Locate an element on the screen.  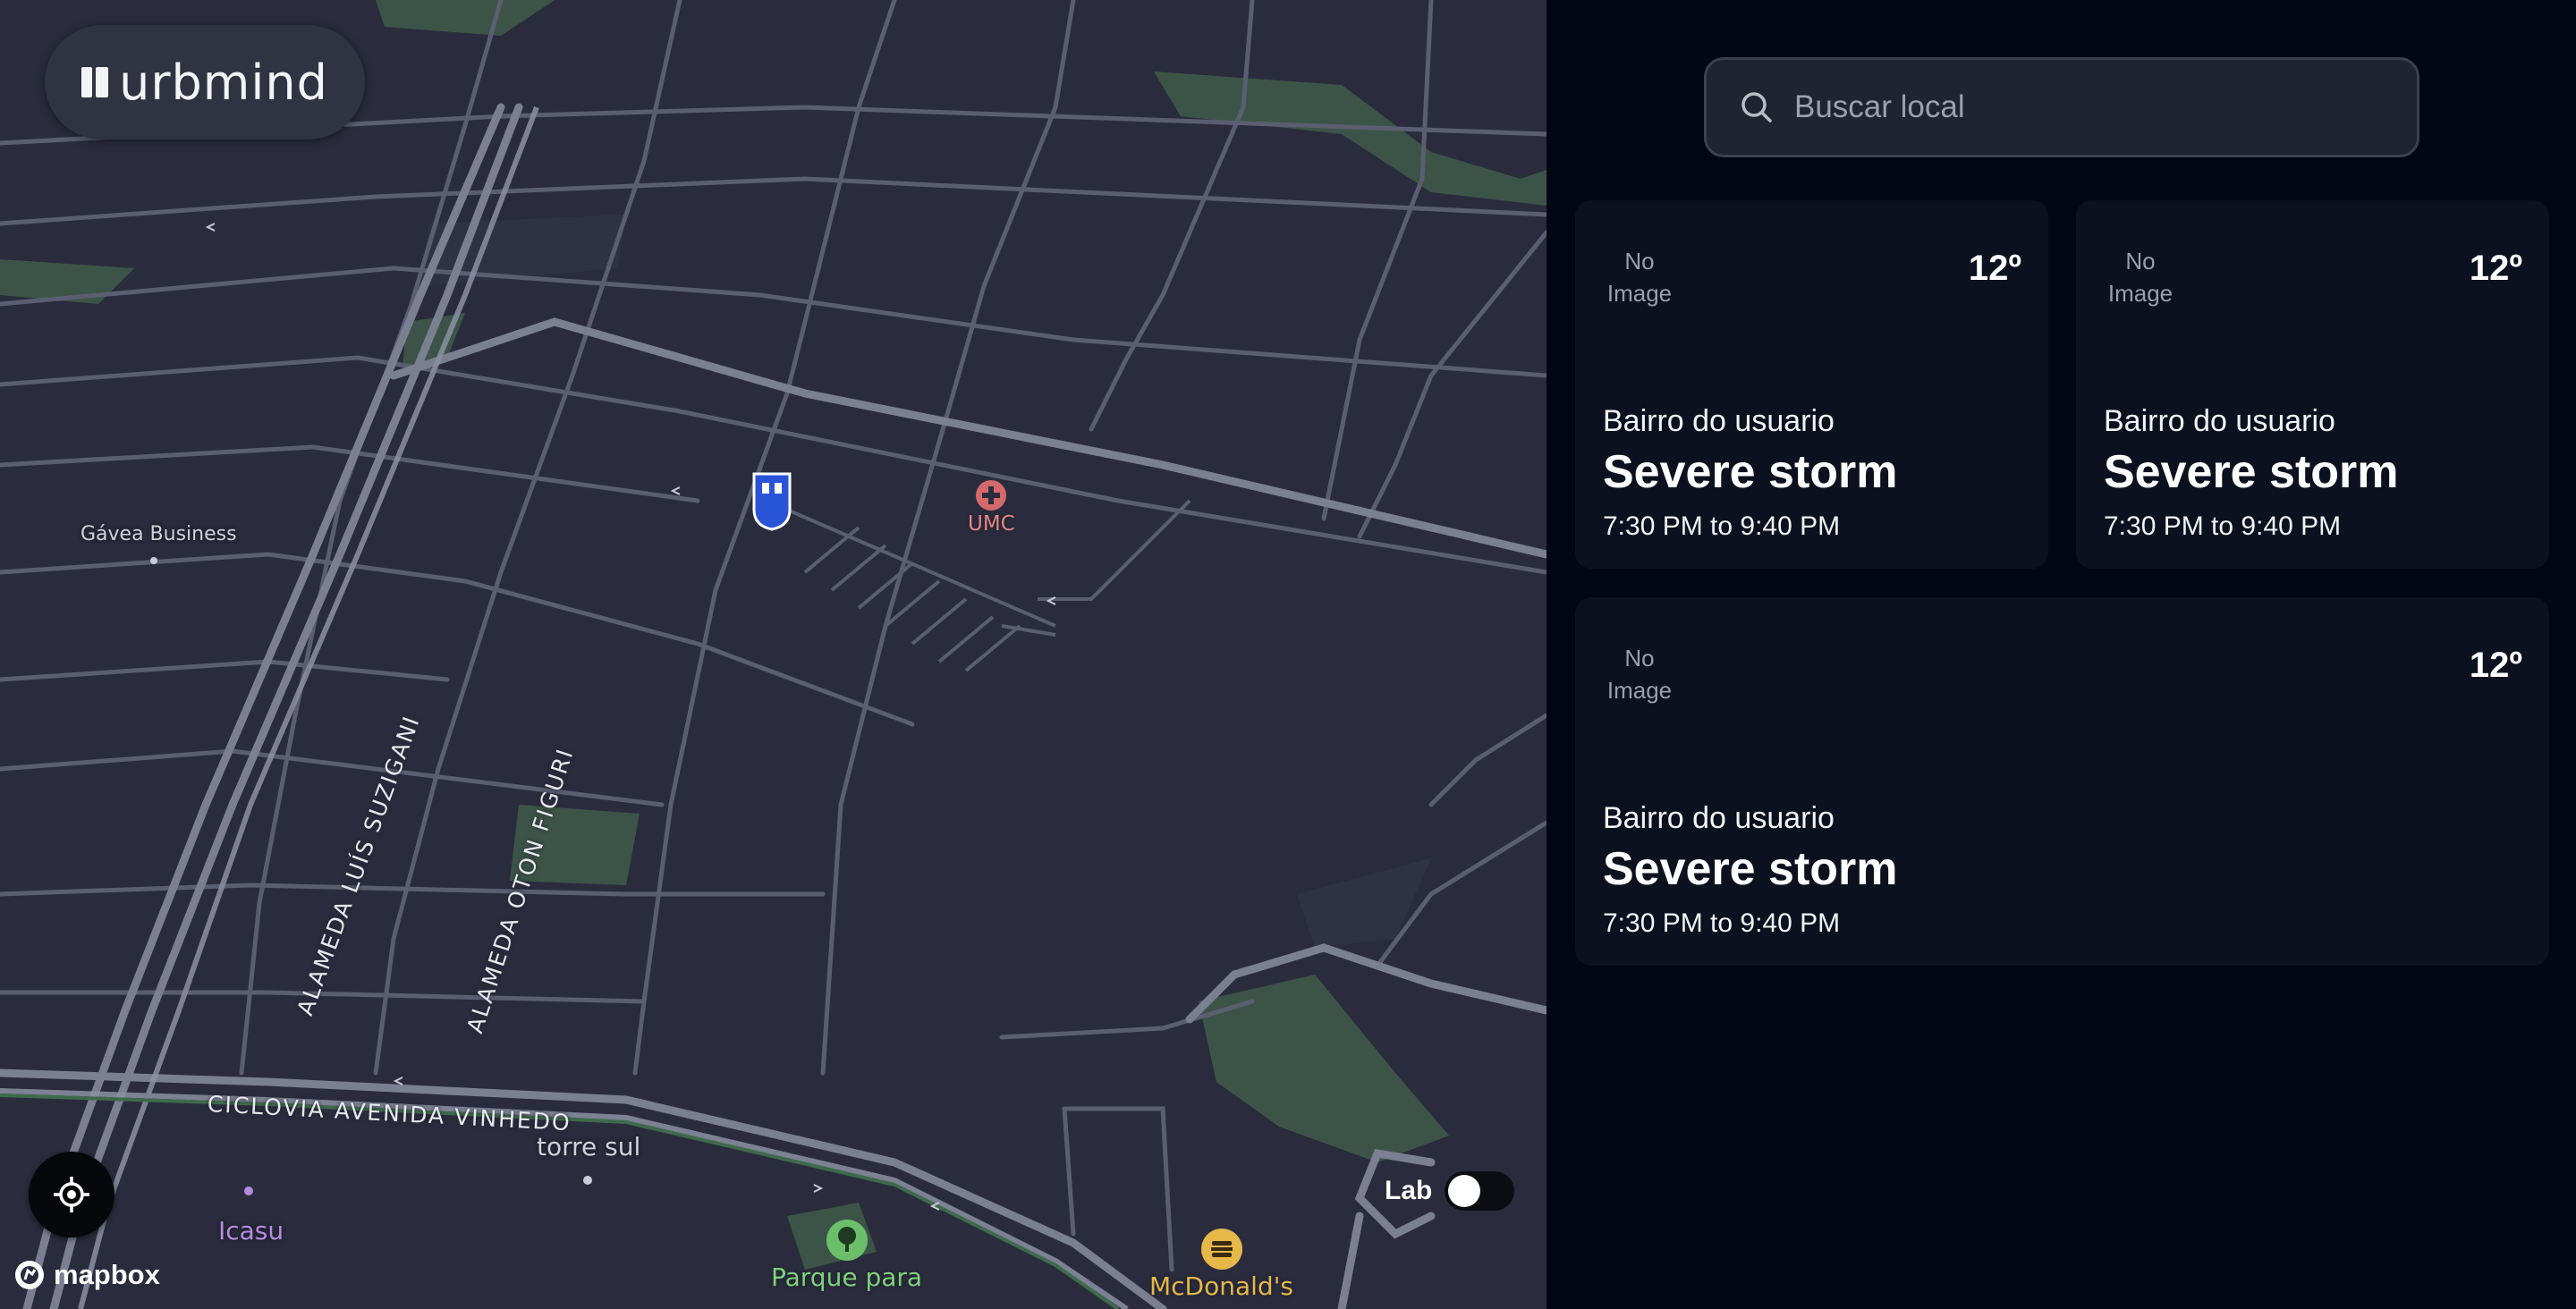
locate-me-button is located at coordinates (71, 1194).